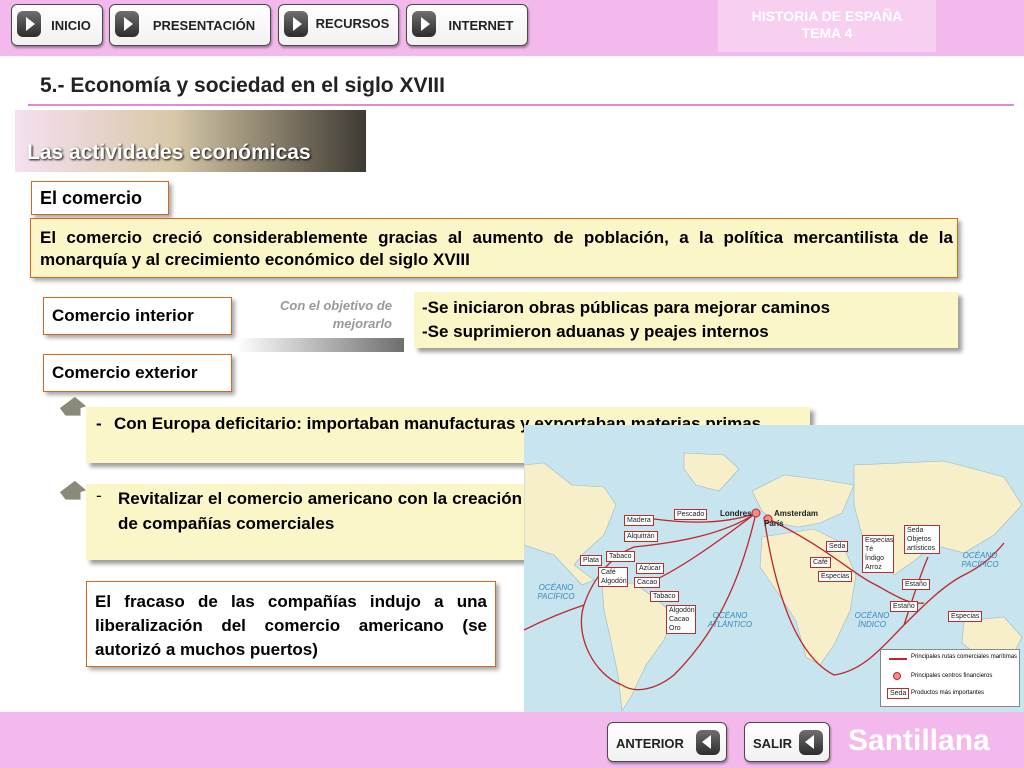  Describe the element at coordinates (691, 514) in the screenshot. I see `product-label: Pescado` at that location.